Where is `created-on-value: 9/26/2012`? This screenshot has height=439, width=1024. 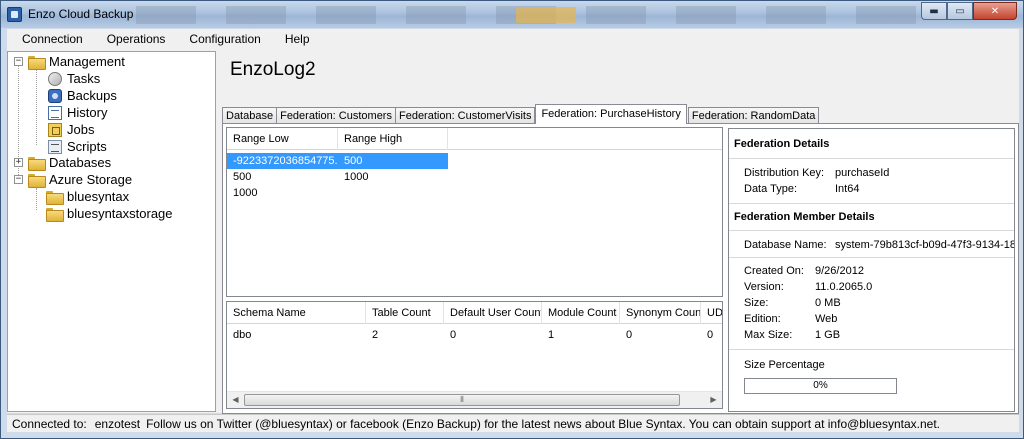 created-on-value: 9/26/2012 is located at coordinates (839, 271).